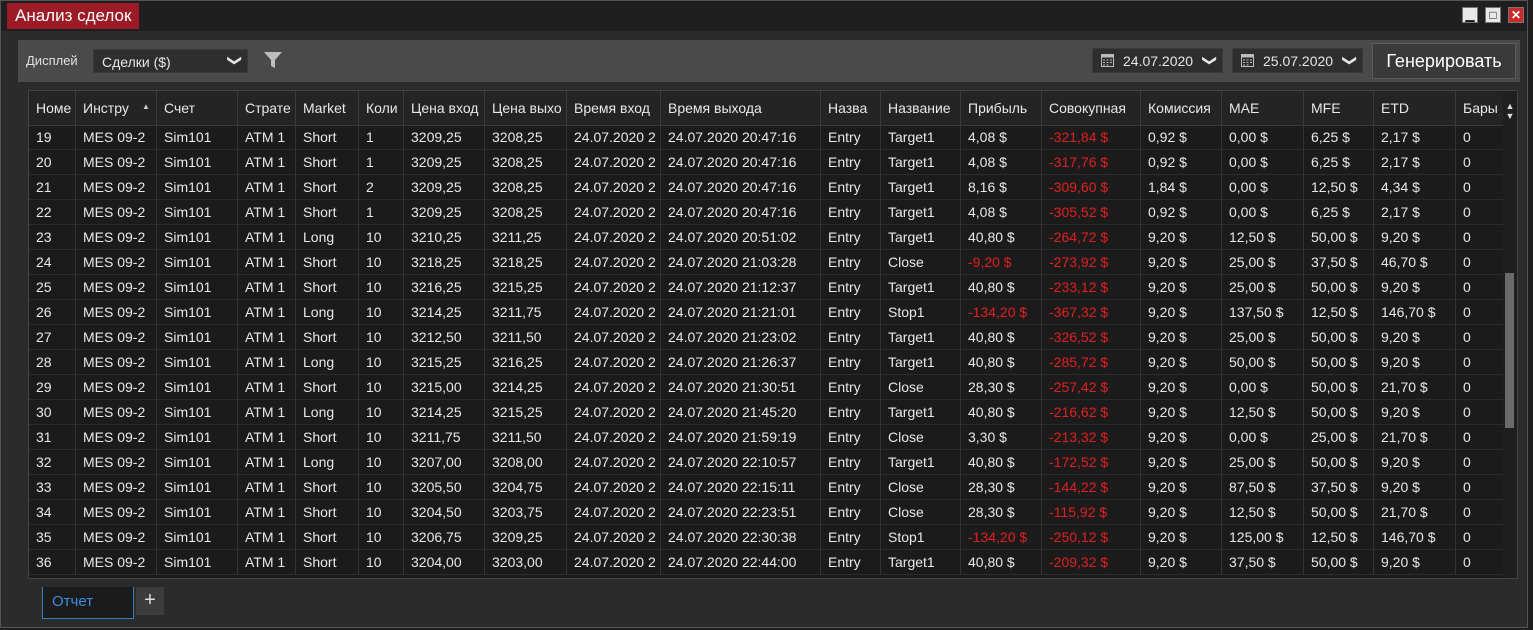 The width and height of the screenshot is (1533, 630). I want to click on column-header-exit-price: Цена выхо, so click(526, 108).